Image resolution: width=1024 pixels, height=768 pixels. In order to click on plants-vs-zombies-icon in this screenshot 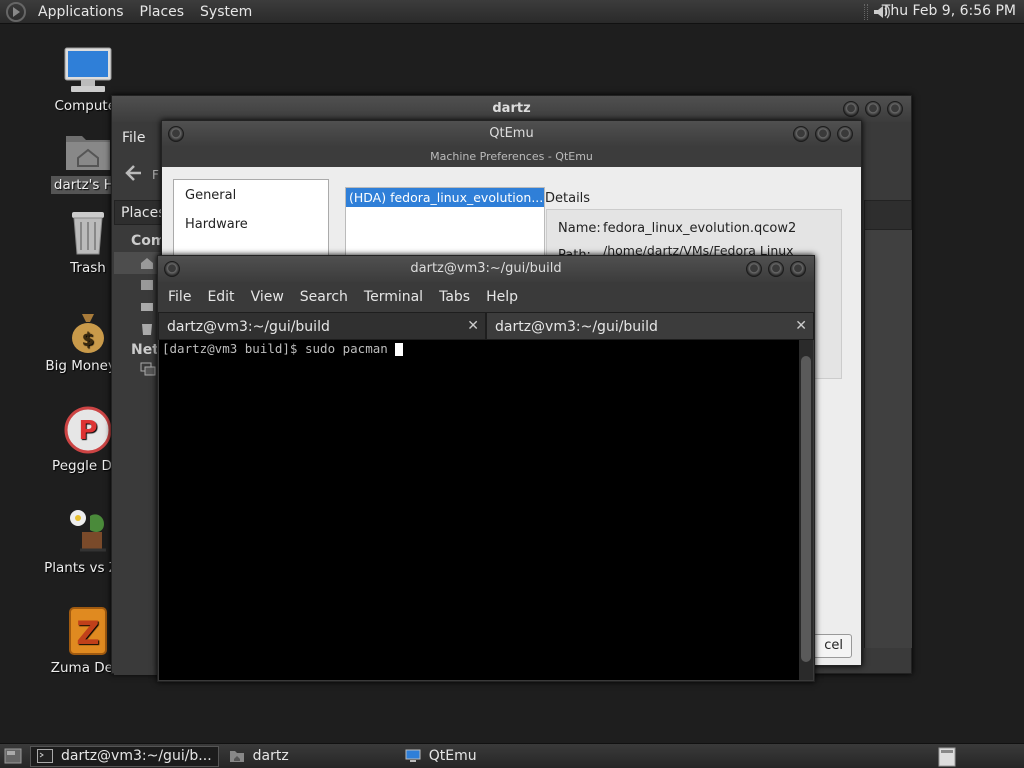, I will do `click(88, 531)`.